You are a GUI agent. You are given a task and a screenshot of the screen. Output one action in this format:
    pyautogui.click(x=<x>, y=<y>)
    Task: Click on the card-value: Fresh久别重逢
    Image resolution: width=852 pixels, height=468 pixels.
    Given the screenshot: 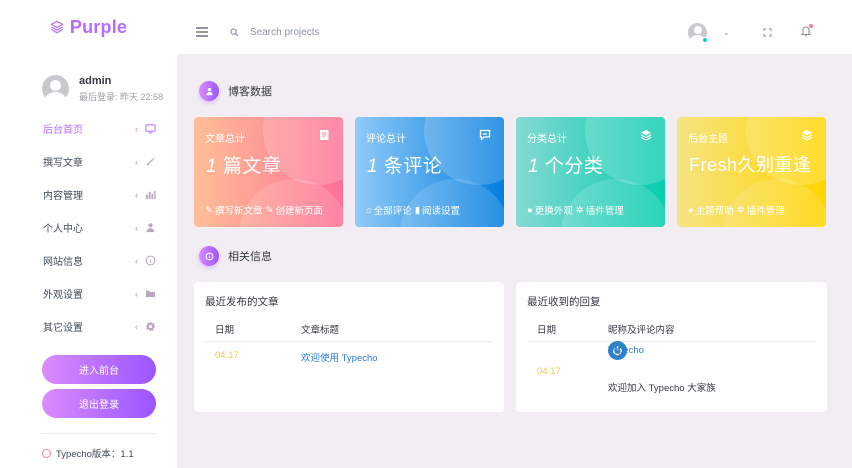 What is the action you would take?
    pyautogui.click(x=750, y=165)
    